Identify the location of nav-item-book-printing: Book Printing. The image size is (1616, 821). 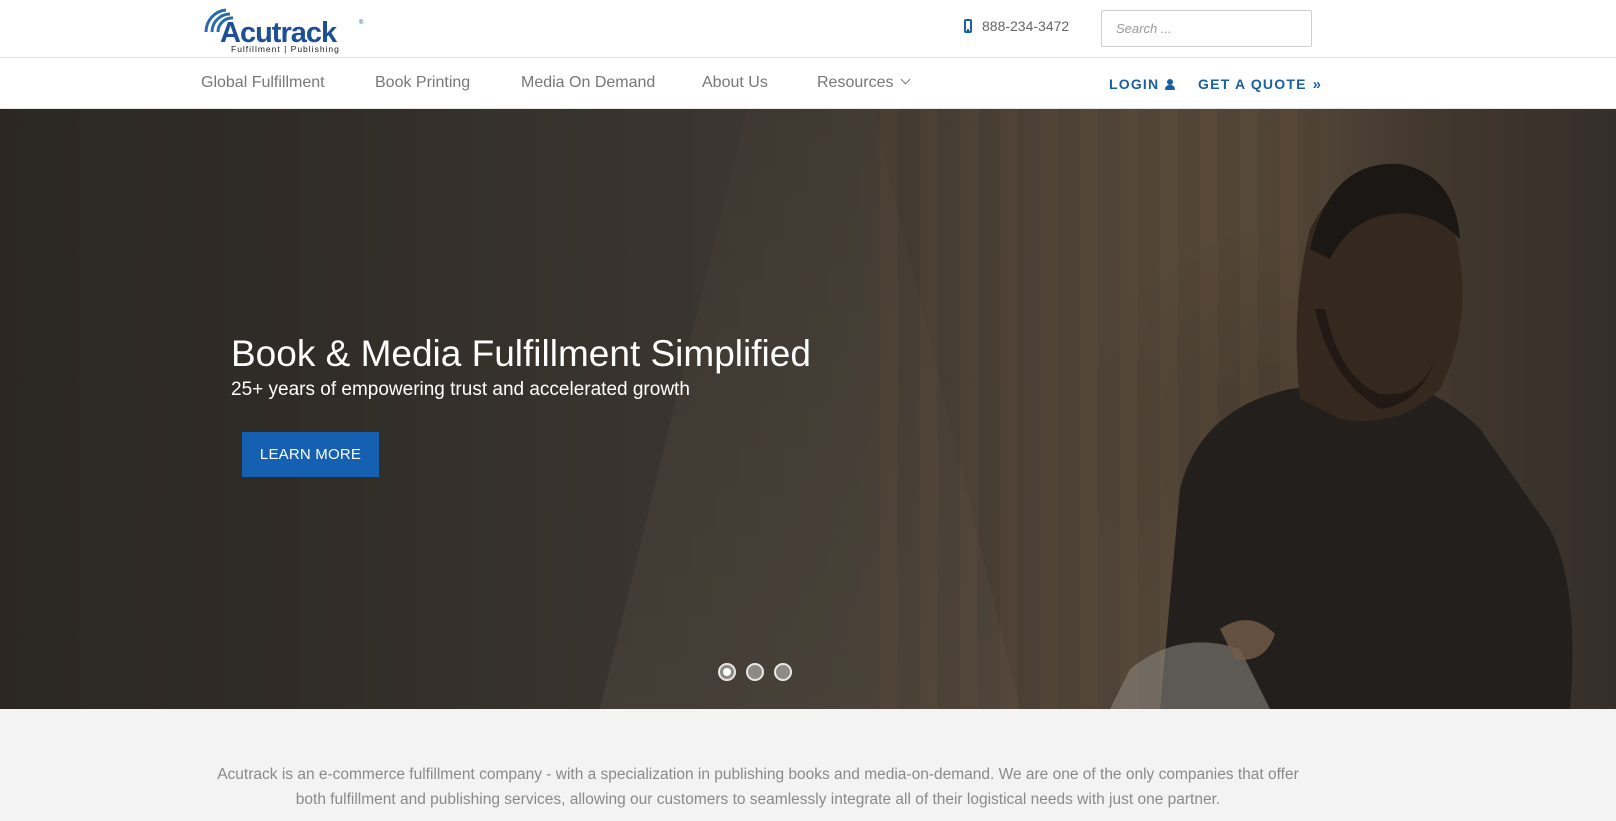
(422, 83).